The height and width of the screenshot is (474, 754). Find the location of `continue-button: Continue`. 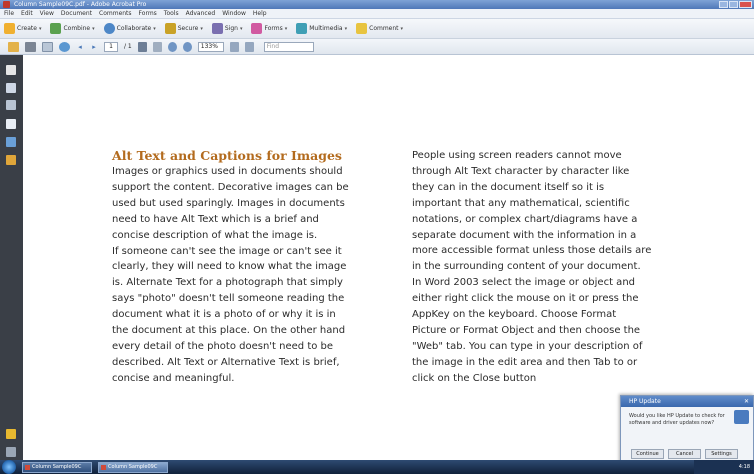

continue-button: Continue is located at coordinates (647, 454).